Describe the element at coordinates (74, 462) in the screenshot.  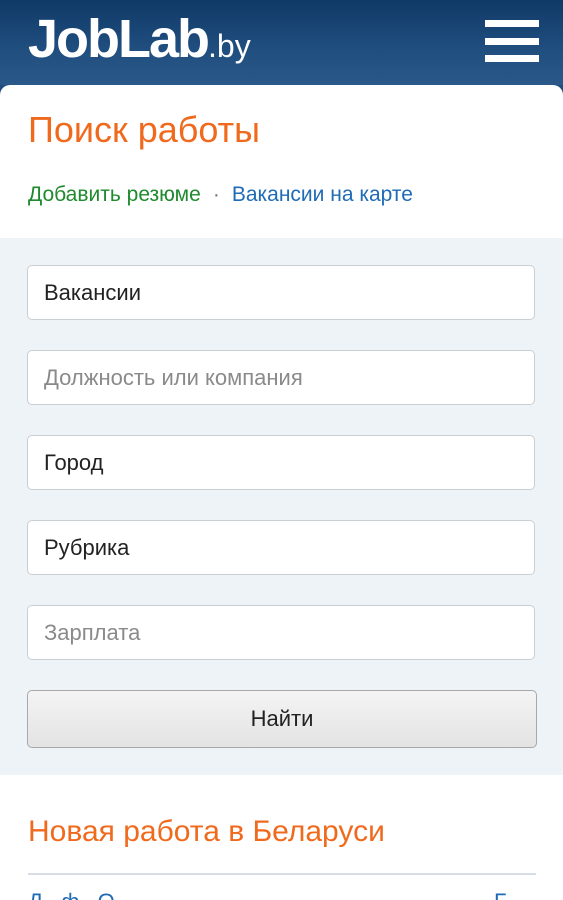
I see `city-value: Город` at that location.